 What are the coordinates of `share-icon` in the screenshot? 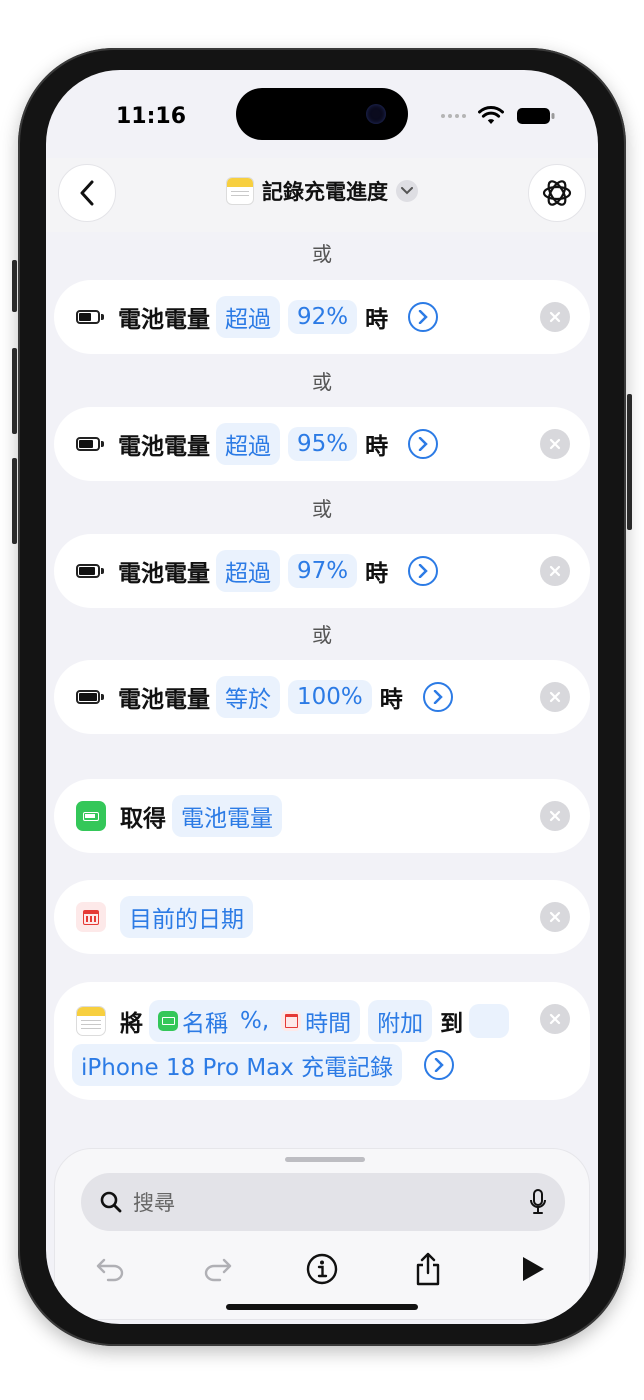 It's located at (427, 1269).